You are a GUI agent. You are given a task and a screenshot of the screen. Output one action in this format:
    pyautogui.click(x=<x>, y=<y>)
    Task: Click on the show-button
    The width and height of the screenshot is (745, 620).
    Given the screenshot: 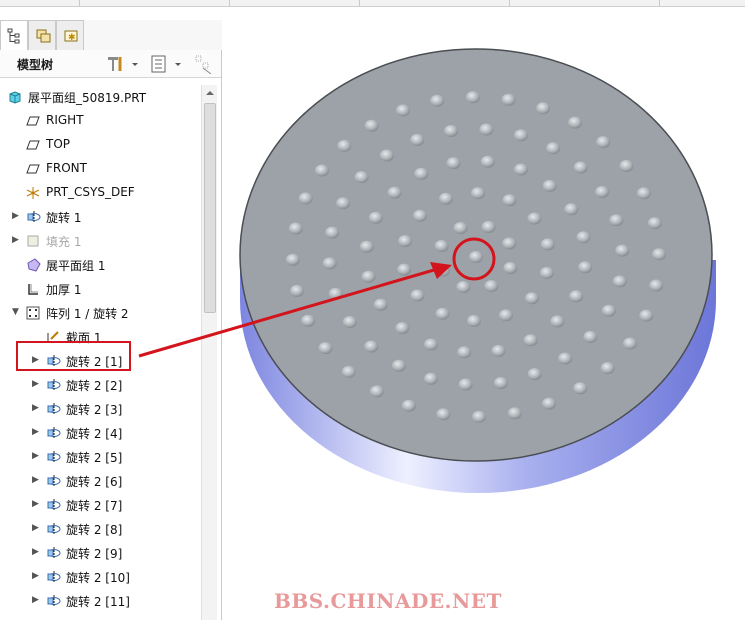 What is the action you would take?
    pyautogui.click(x=168, y=64)
    